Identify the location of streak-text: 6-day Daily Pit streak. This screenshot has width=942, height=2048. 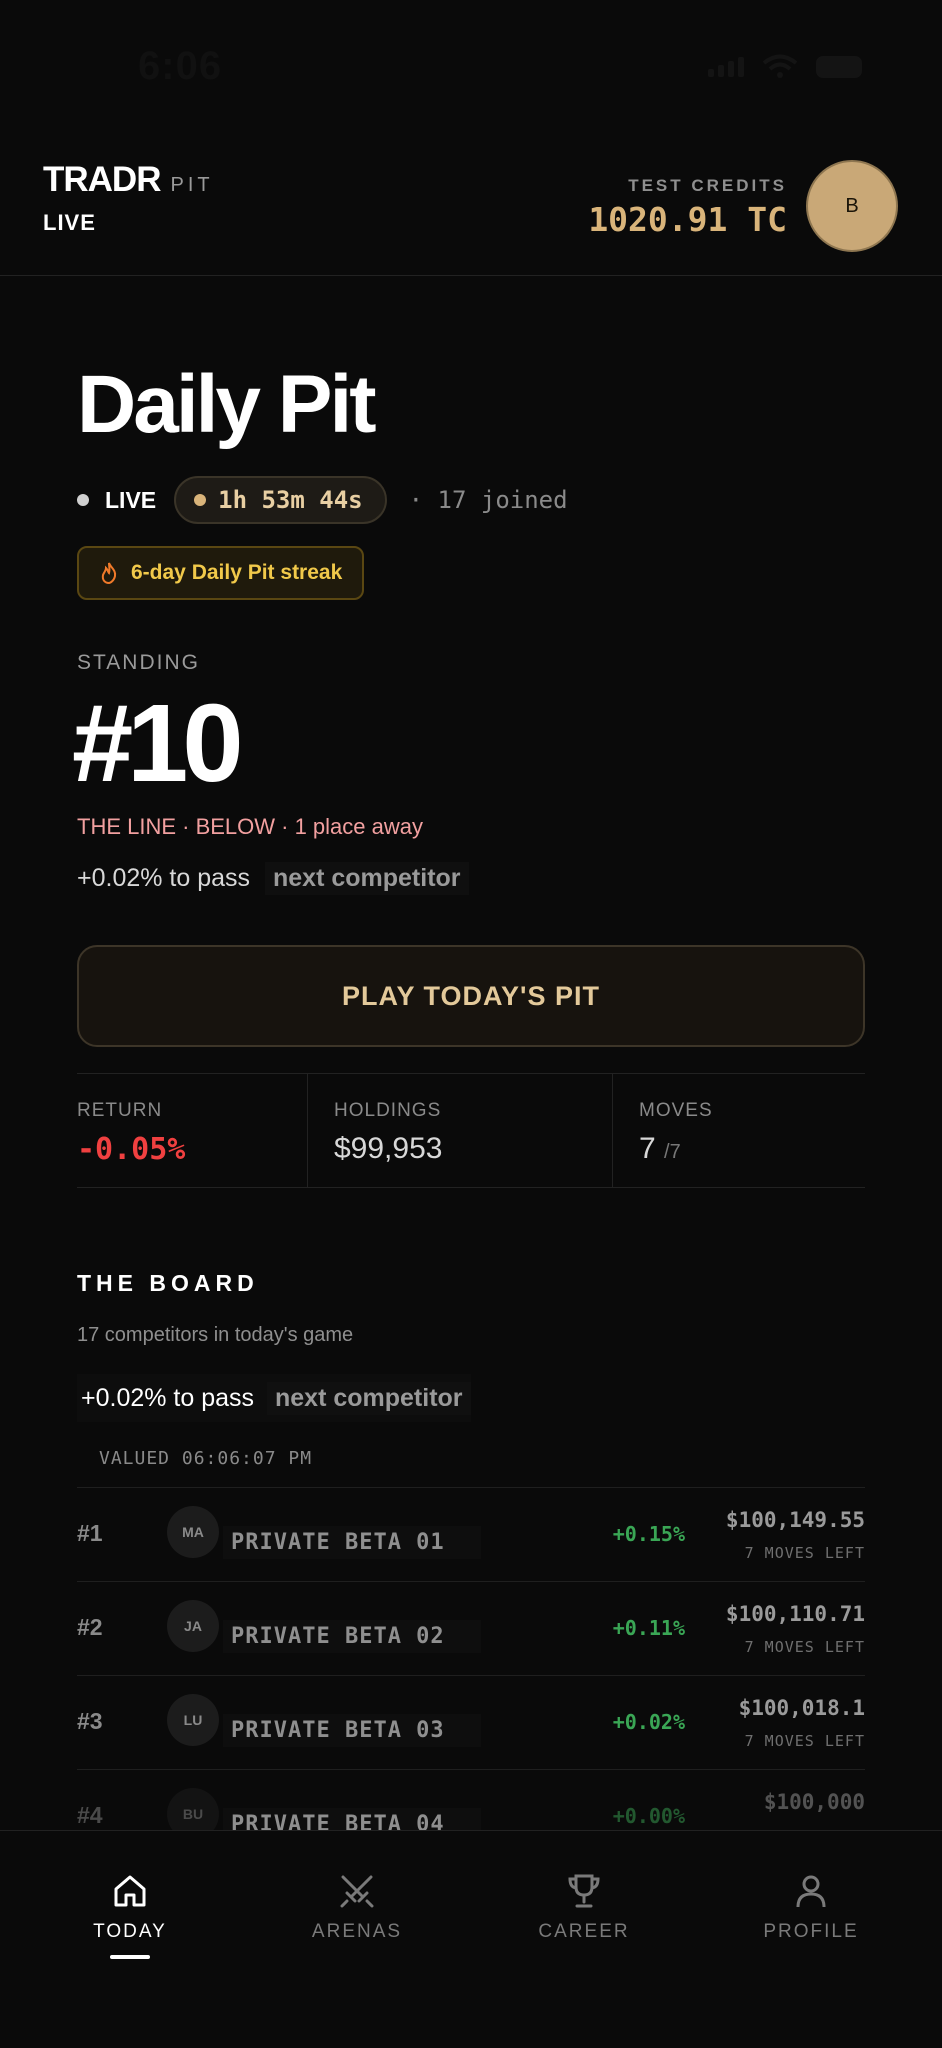
(237, 572).